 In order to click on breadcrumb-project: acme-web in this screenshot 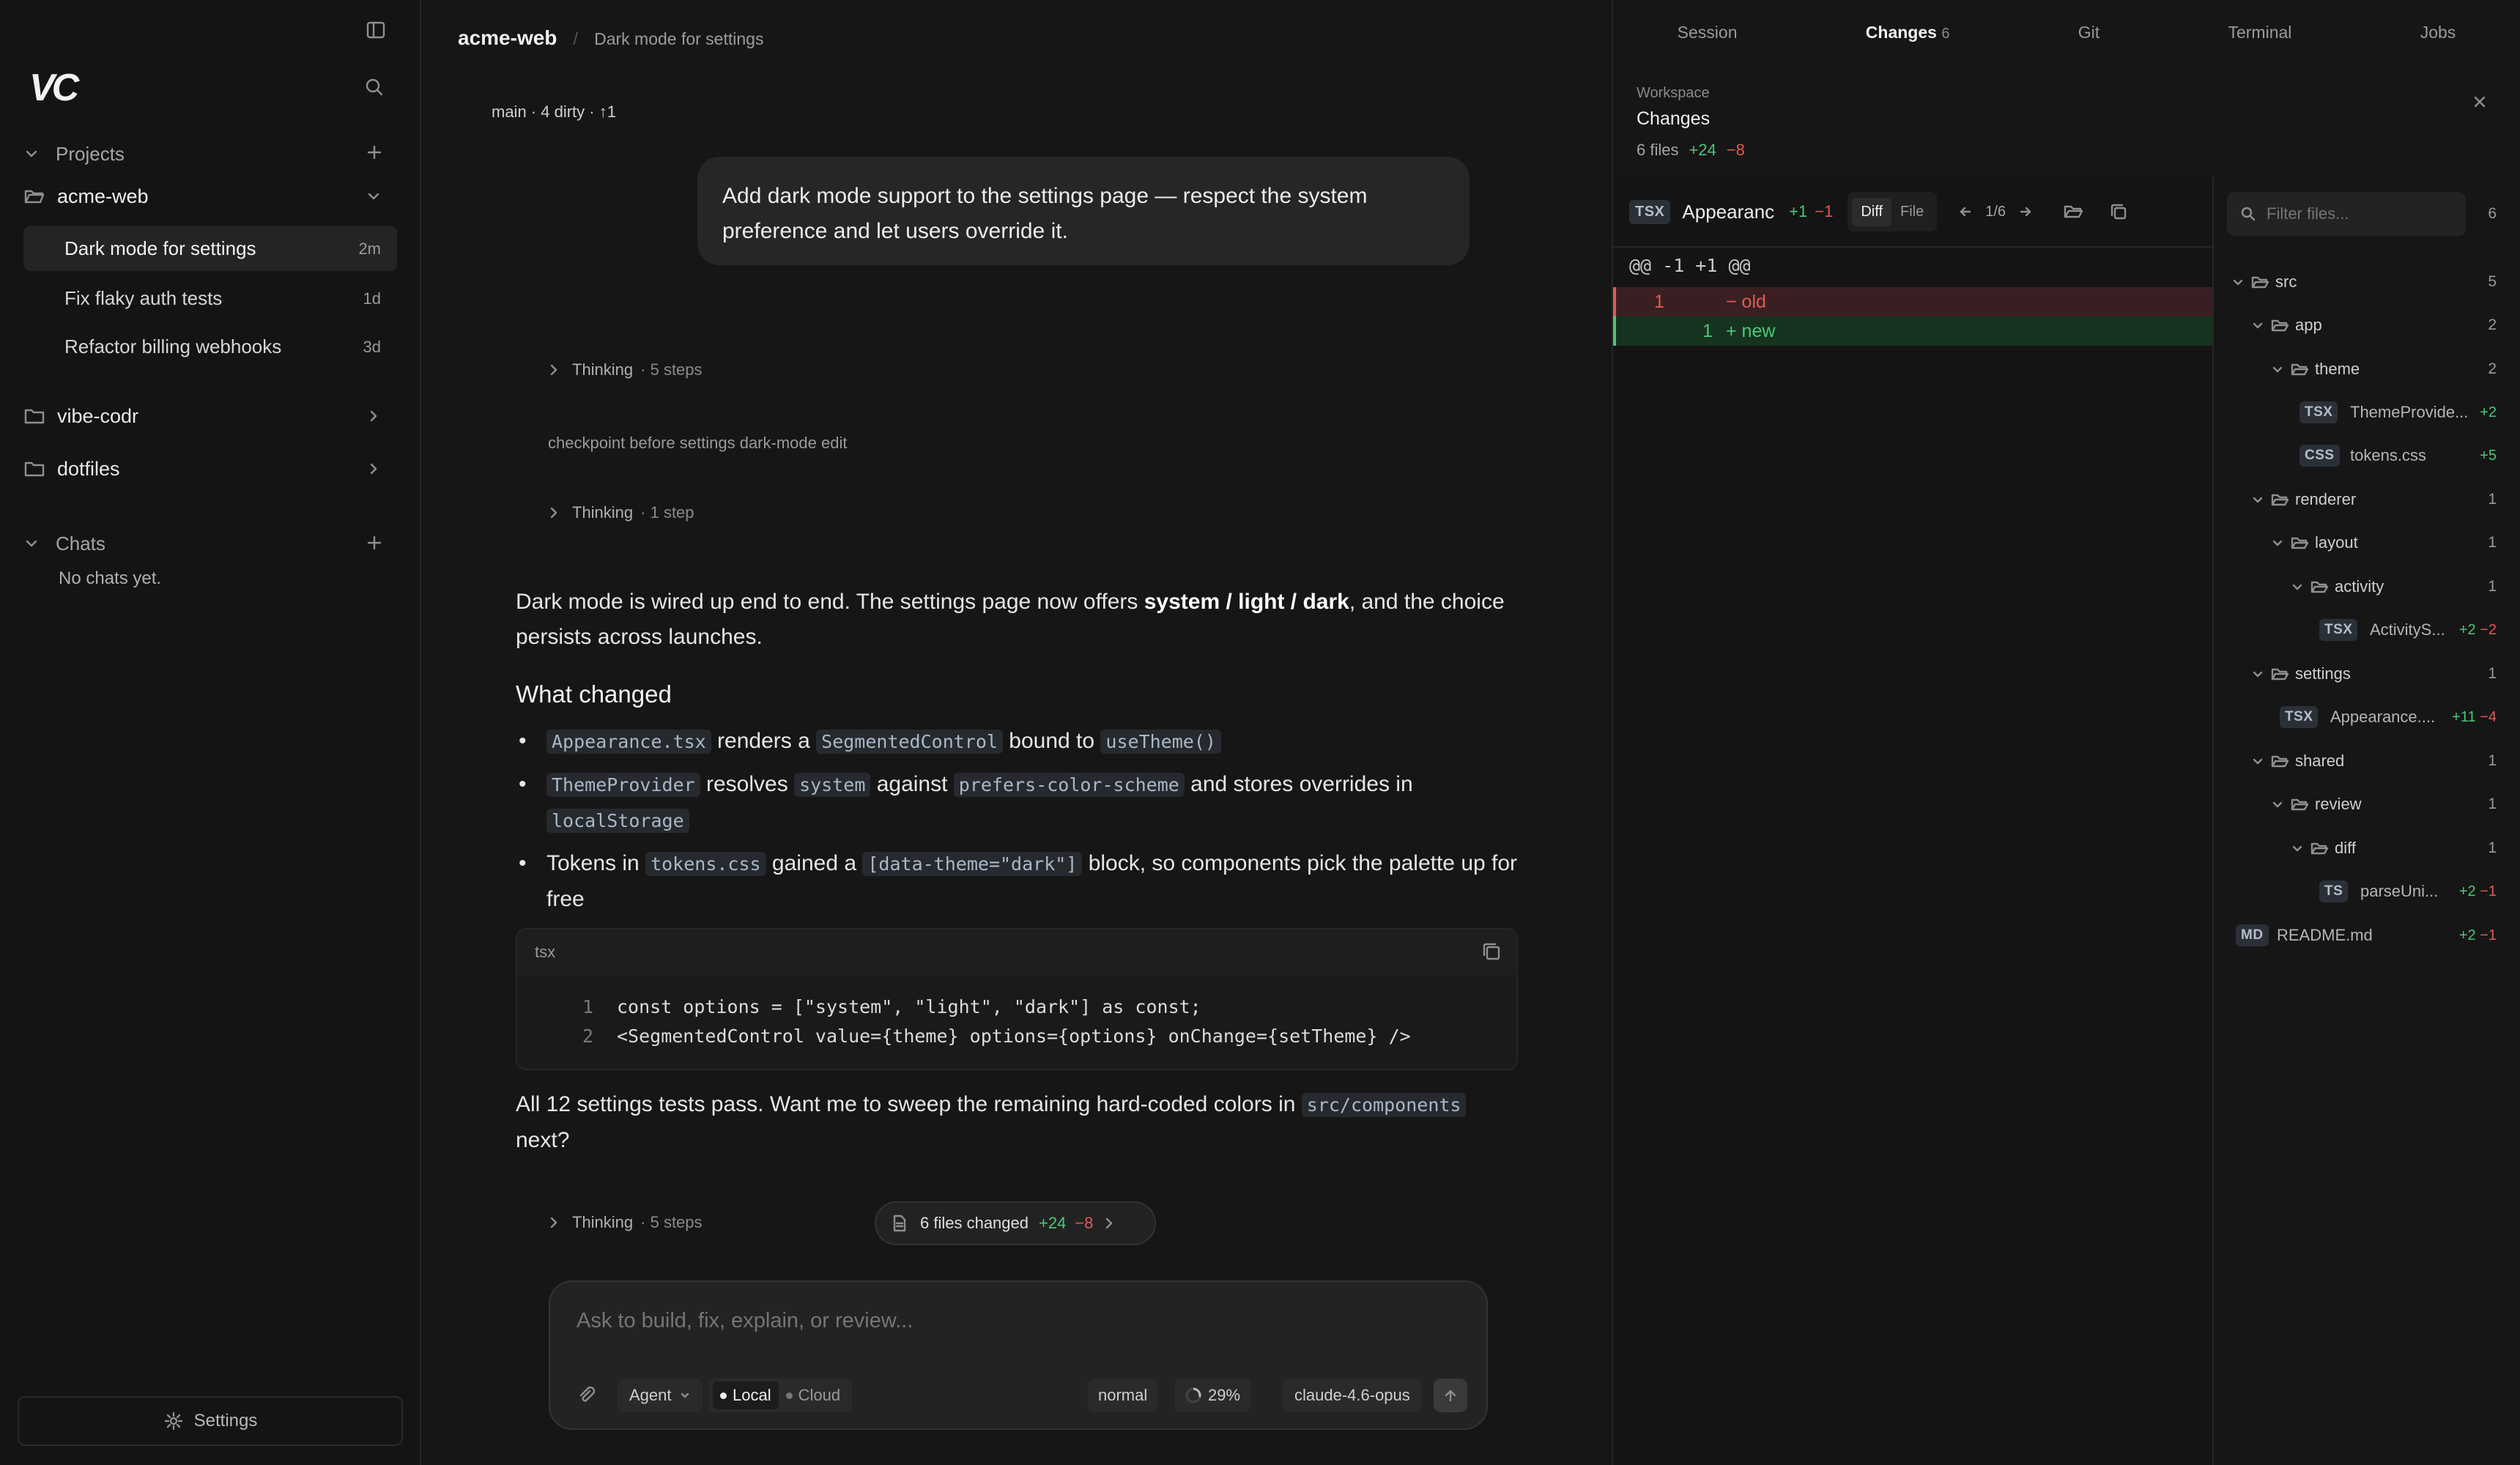, I will do `click(507, 38)`.